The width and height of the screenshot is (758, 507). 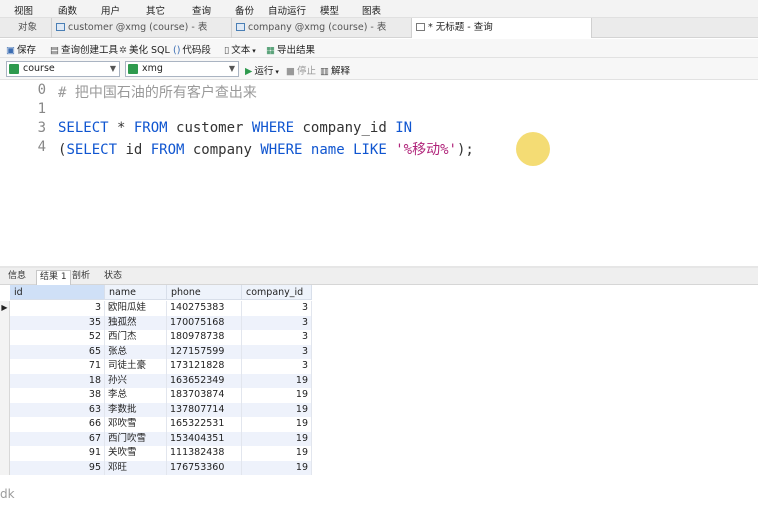 I want to click on cell-phone: 170075168, so click(x=204, y=322).